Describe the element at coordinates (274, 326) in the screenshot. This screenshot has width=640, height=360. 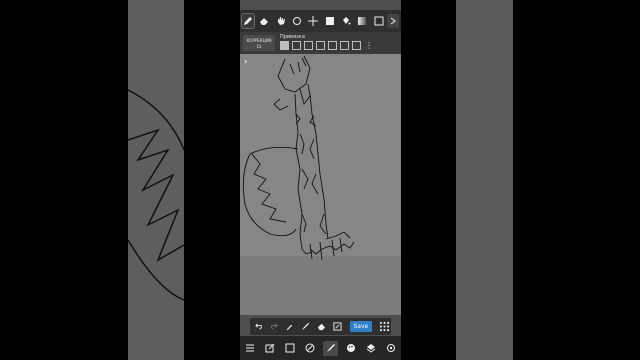
I see `redo-icon` at that location.